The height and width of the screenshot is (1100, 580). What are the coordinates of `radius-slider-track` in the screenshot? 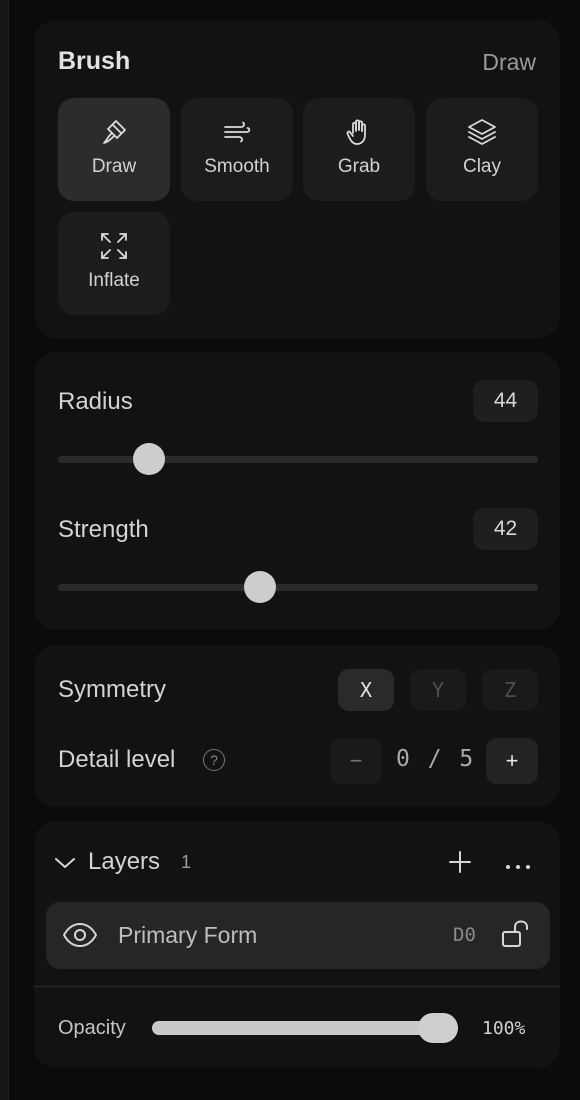 It's located at (298, 459).